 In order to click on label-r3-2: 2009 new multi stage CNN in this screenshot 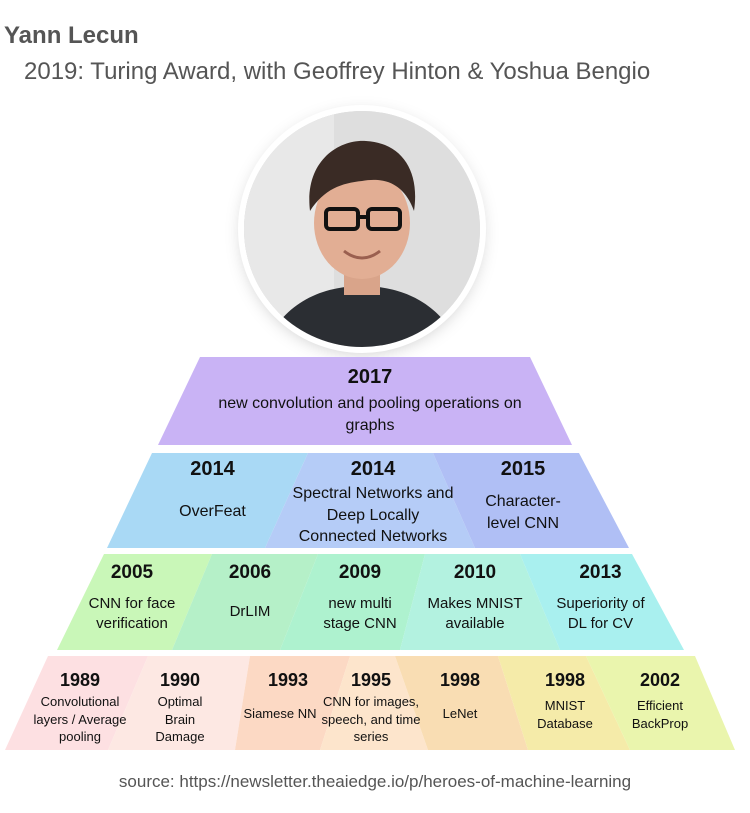, I will do `click(360, 598)`.